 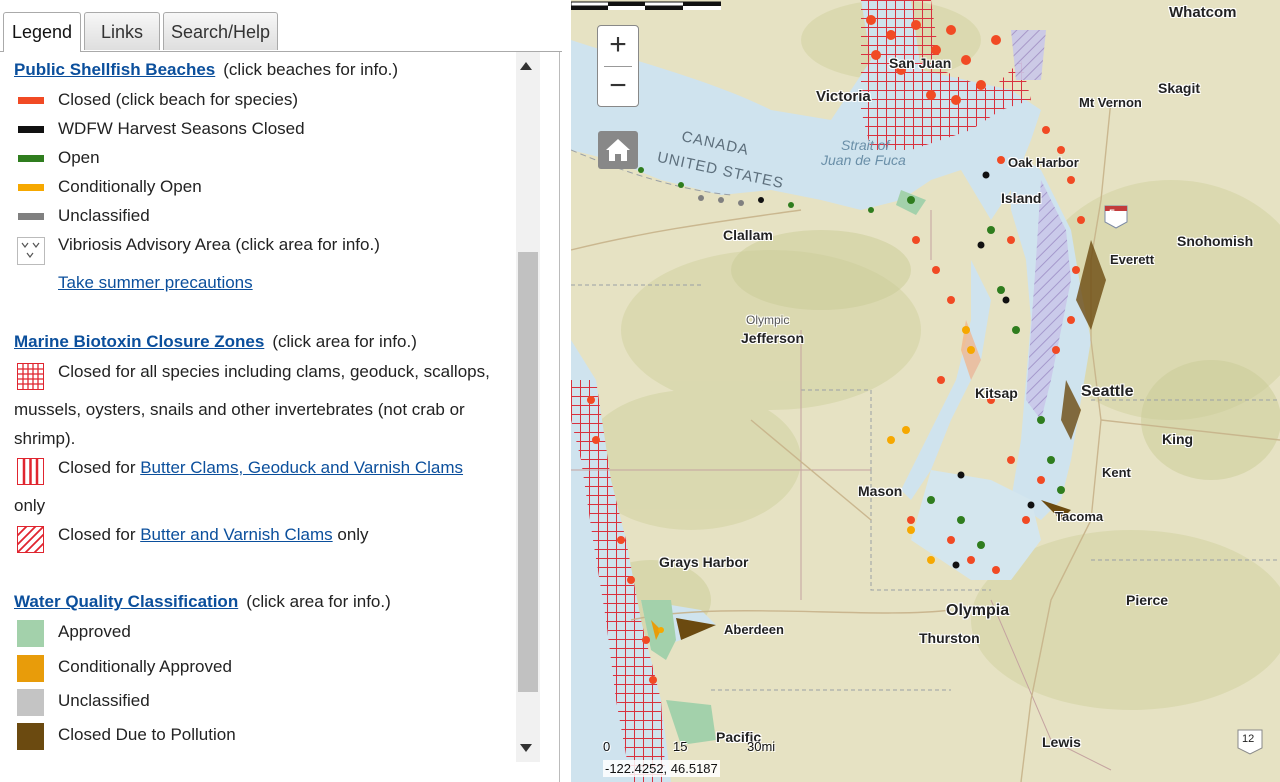 What do you see at coordinates (920, 63) in the screenshot?
I see `label-san-juan: San Juan` at bounding box center [920, 63].